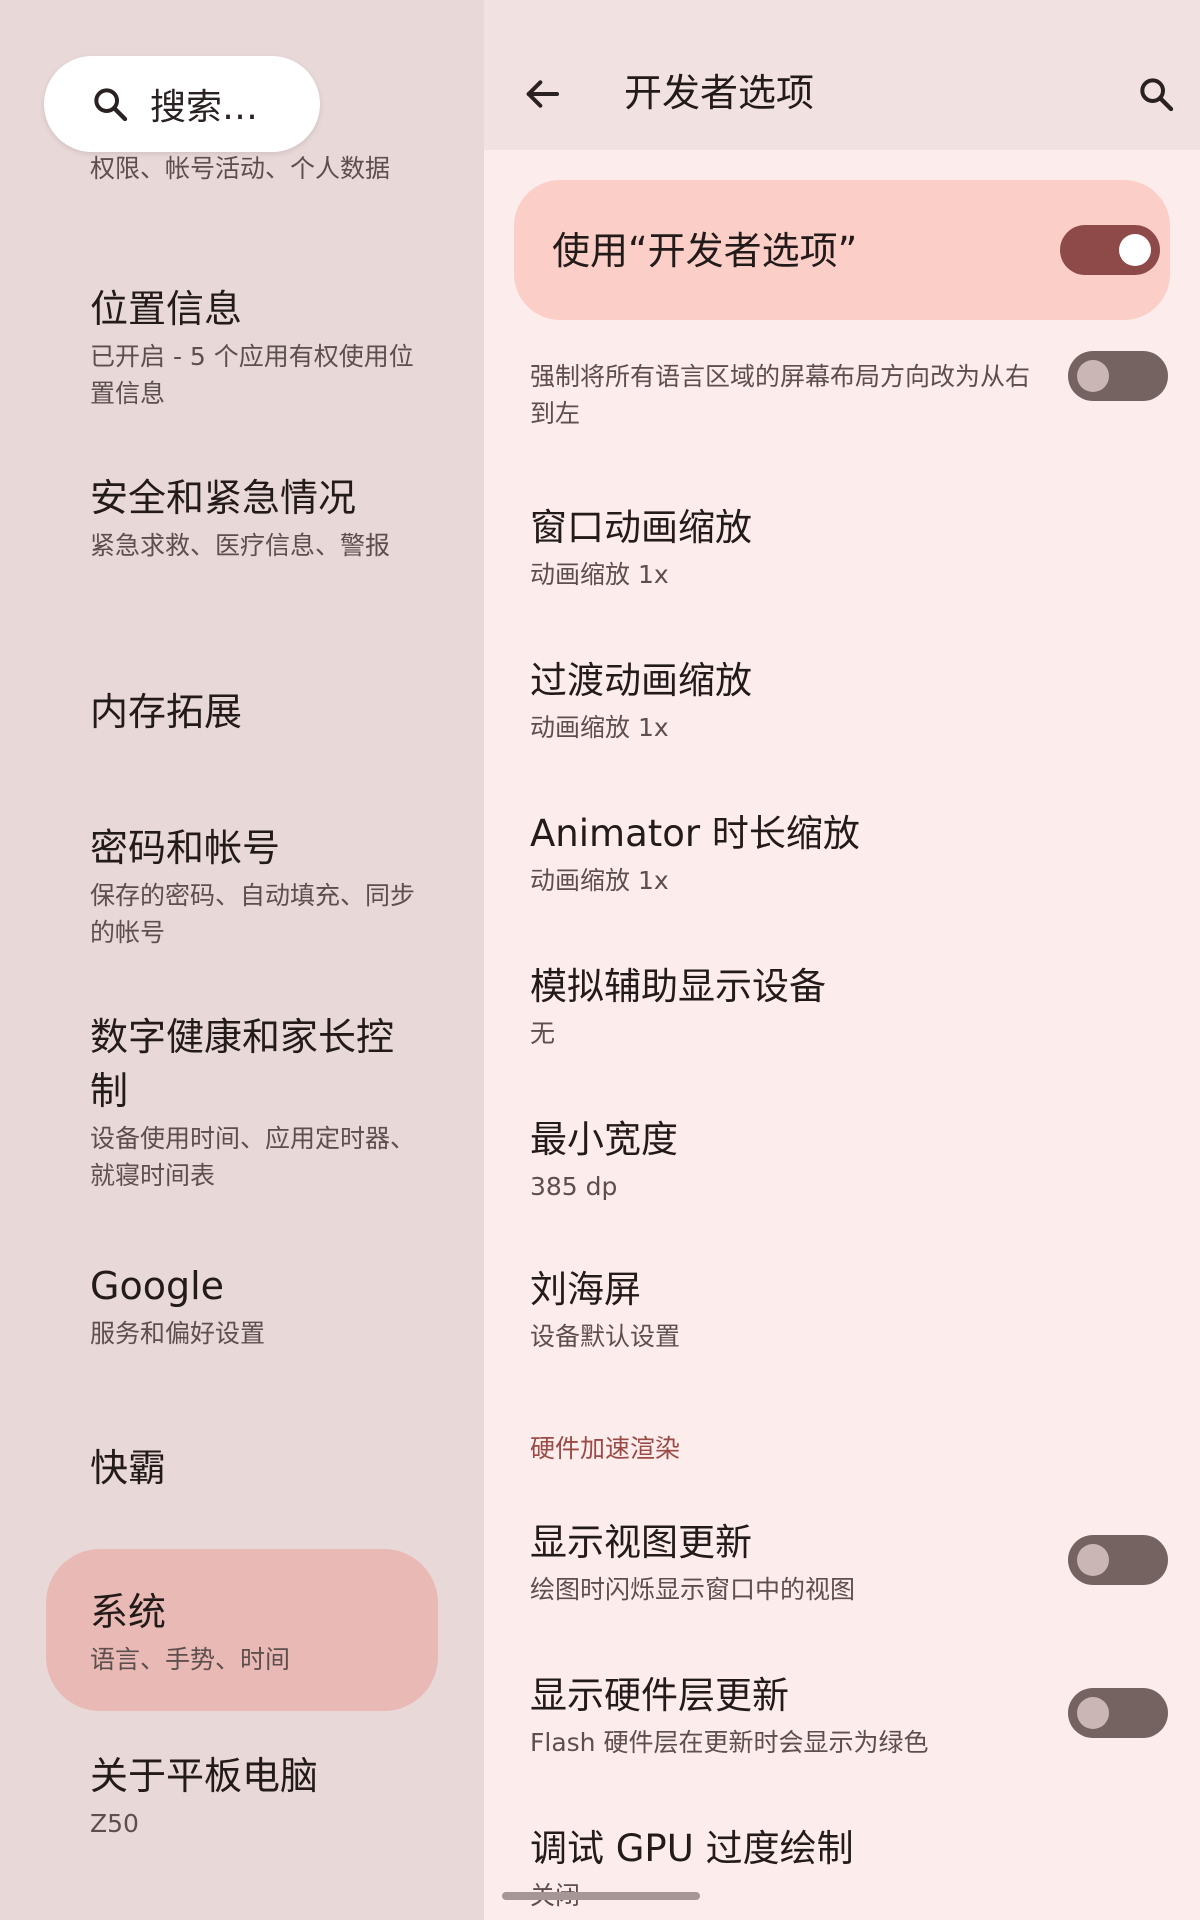 Image resolution: width=1200 pixels, height=1920 pixels. What do you see at coordinates (678, 986) in the screenshot?
I see `pref-title: 模拟辅助显示设备` at bounding box center [678, 986].